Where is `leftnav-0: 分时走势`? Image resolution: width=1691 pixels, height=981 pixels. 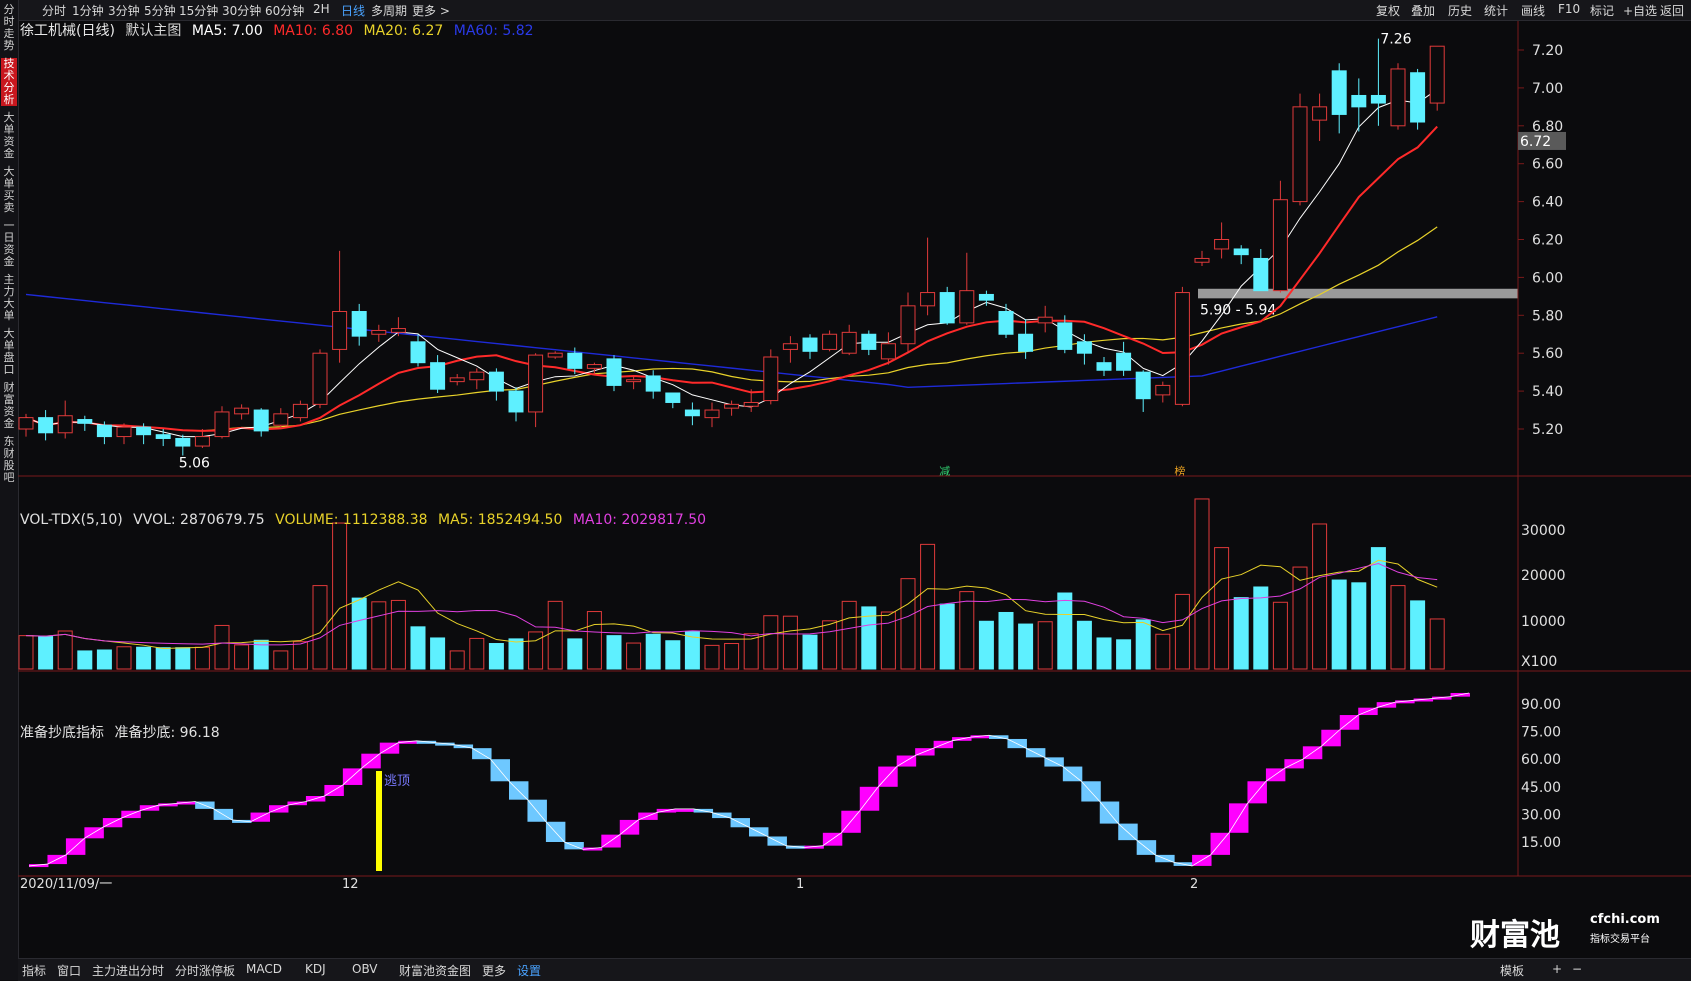
leftnav-0: 分时走势 is located at coordinates (9, 28).